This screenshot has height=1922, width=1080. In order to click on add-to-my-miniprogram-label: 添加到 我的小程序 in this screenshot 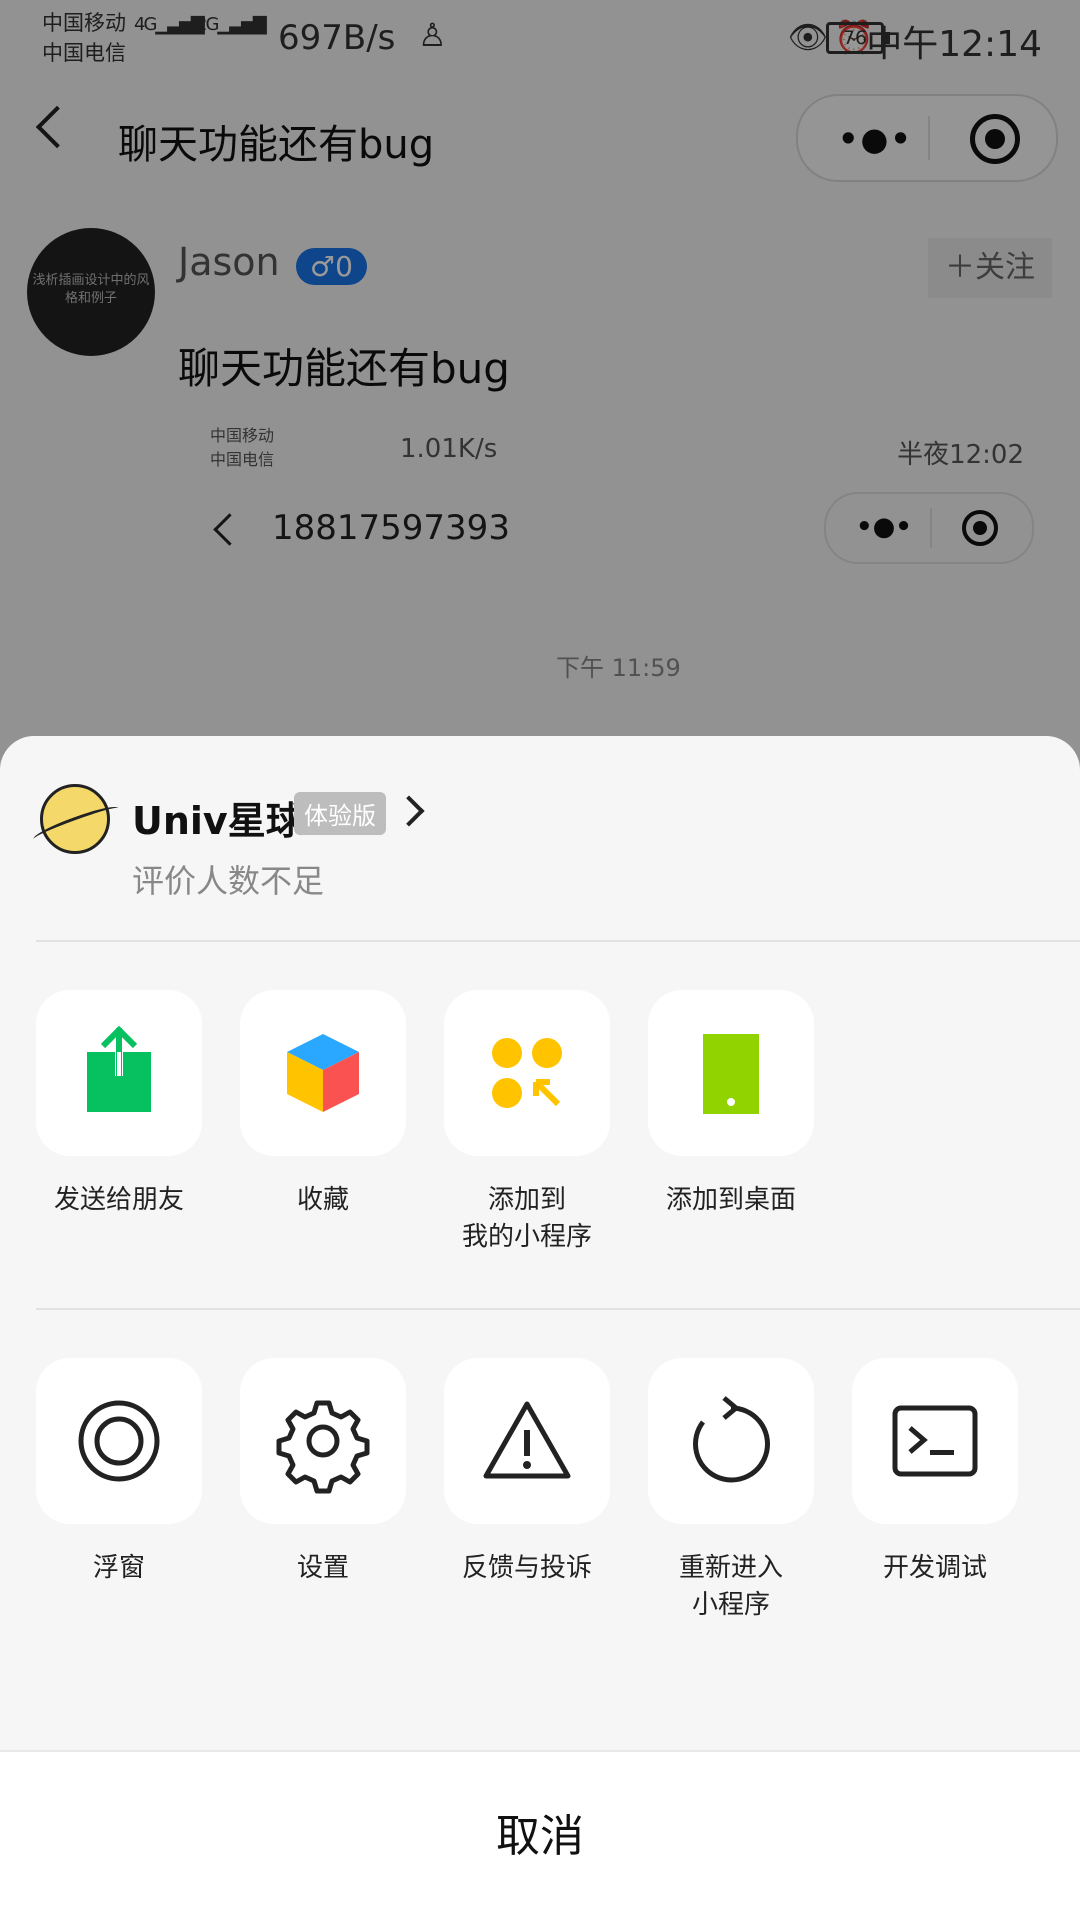, I will do `click(526, 1218)`.